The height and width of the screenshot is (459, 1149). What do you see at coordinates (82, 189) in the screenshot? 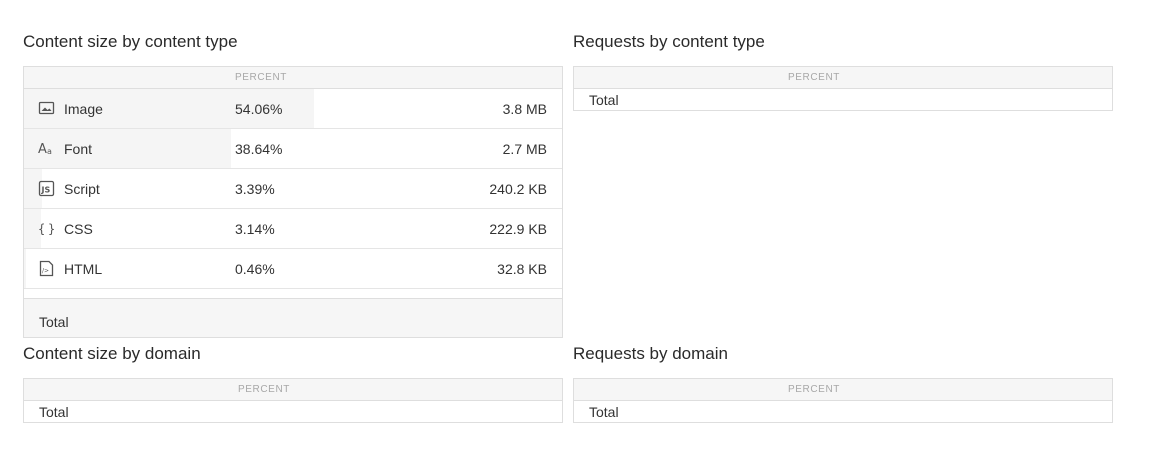
I see `content-type-name: Script` at bounding box center [82, 189].